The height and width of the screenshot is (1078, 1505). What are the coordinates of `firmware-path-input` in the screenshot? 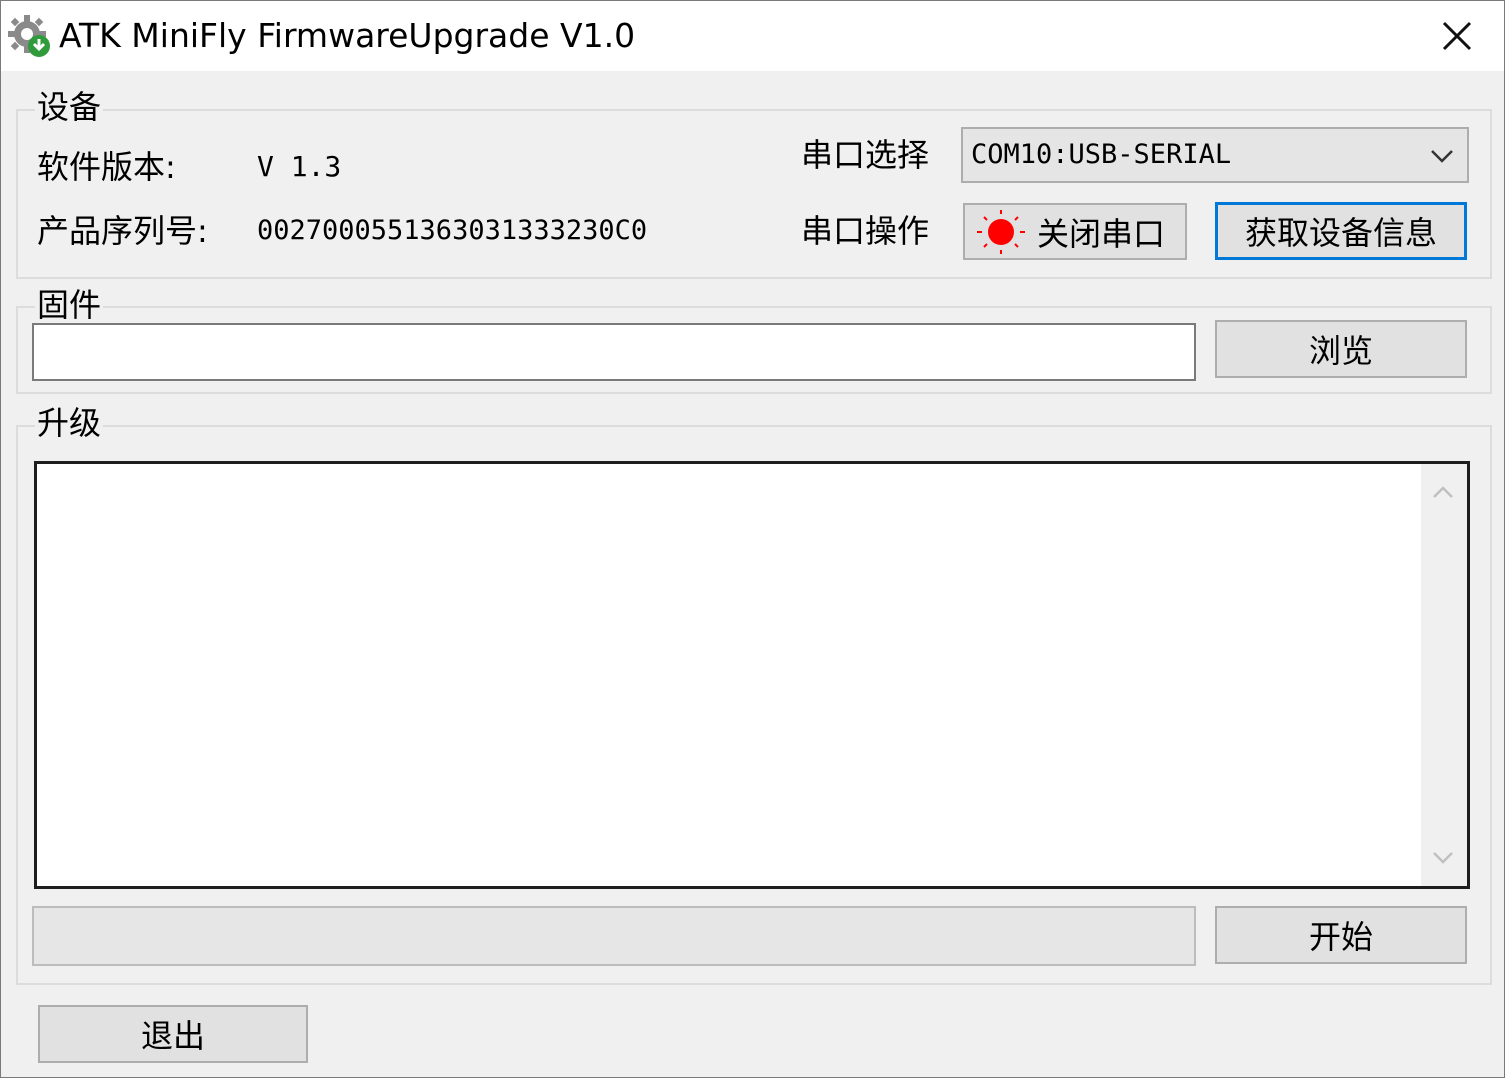 It's located at (614, 352).